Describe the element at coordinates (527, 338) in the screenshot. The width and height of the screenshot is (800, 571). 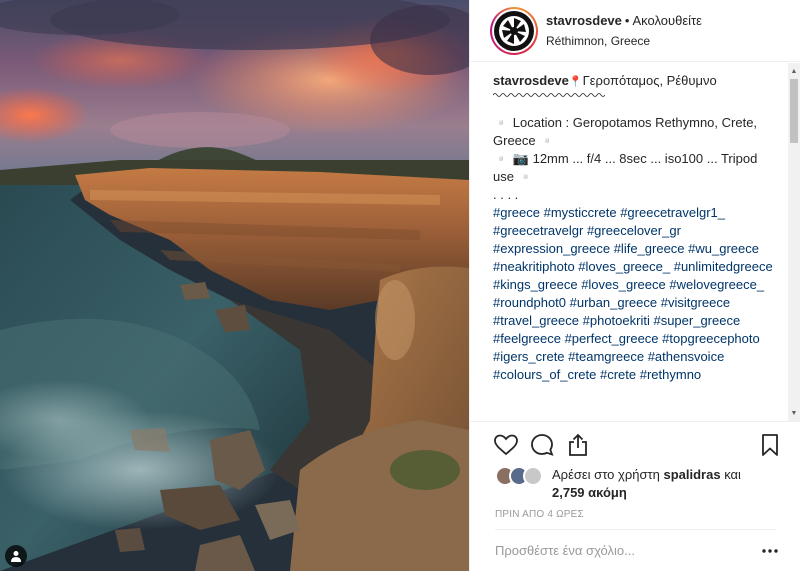
I see `hashtag-link: #feelgreece` at that location.